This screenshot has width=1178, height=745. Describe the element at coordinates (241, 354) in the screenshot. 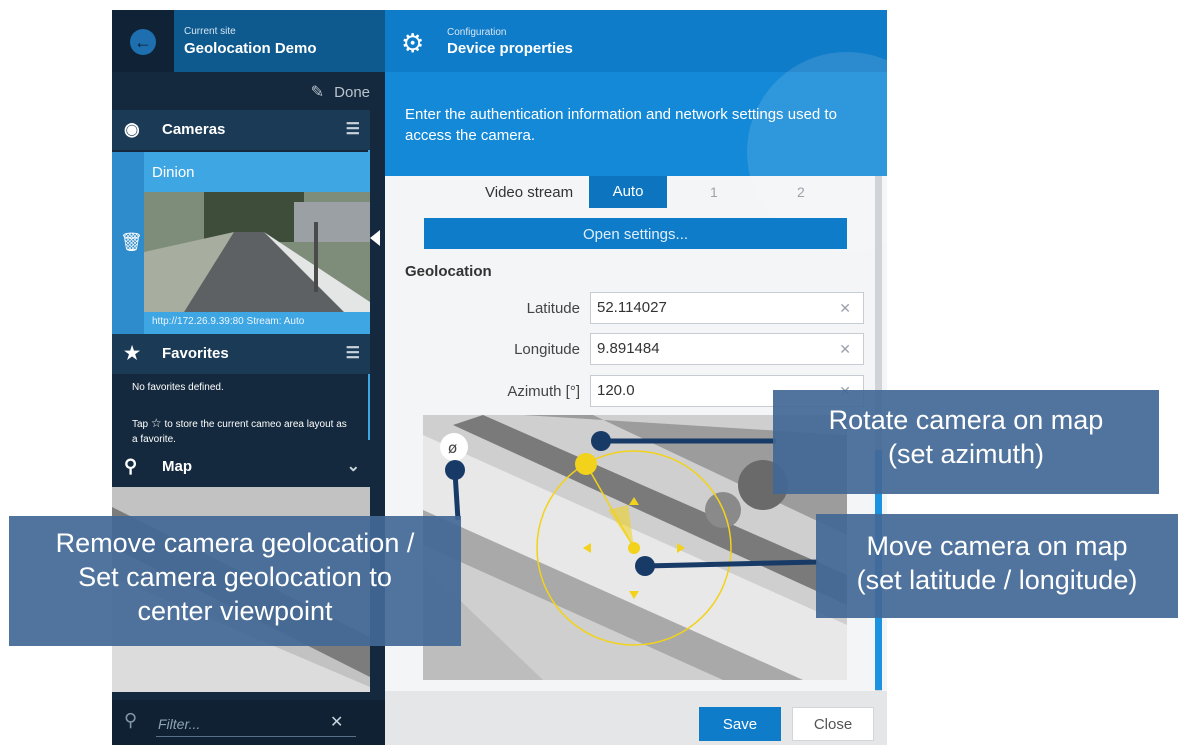

I see `favorites-section-header: ★ Favorites ☰` at that location.